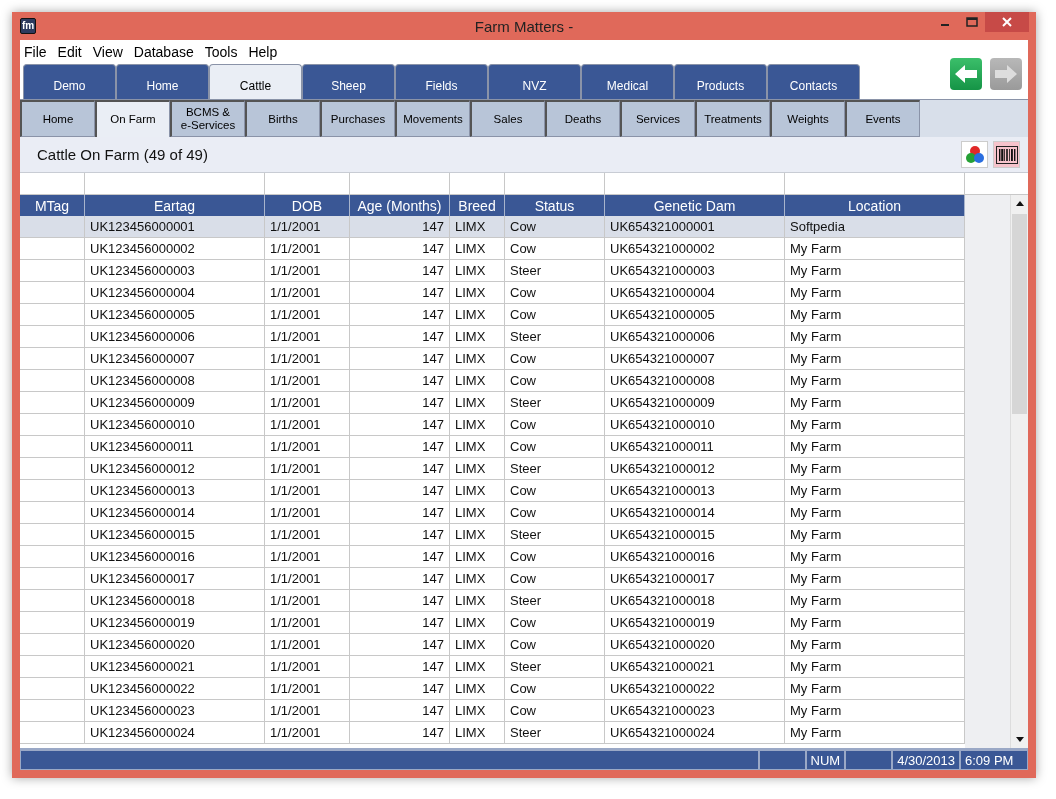 Image resolution: width=1056 pixels, height=799 pixels. What do you see at coordinates (492, 513) in the screenshot?
I see `table-row: UK123456000014 1/1/2001 147 LIMX Cow UK654321000014 My Farm` at bounding box center [492, 513].